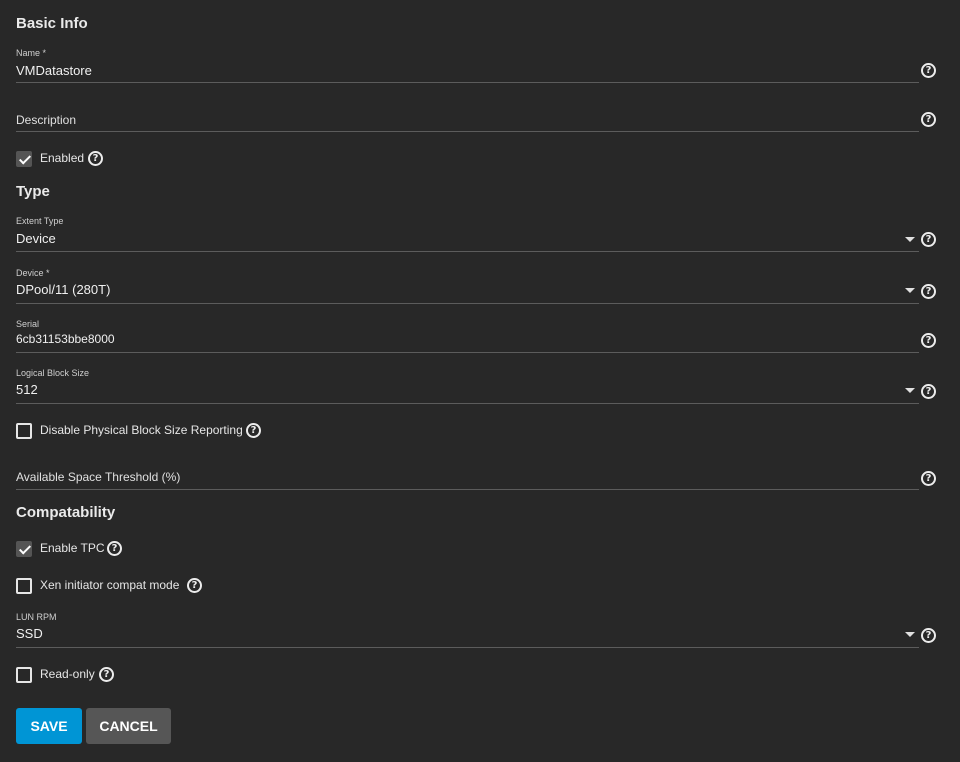 Image resolution: width=960 pixels, height=762 pixels. What do you see at coordinates (62, 158) in the screenshot?
I see `enabled-label: Enabled` at bounding box center [62, 158].